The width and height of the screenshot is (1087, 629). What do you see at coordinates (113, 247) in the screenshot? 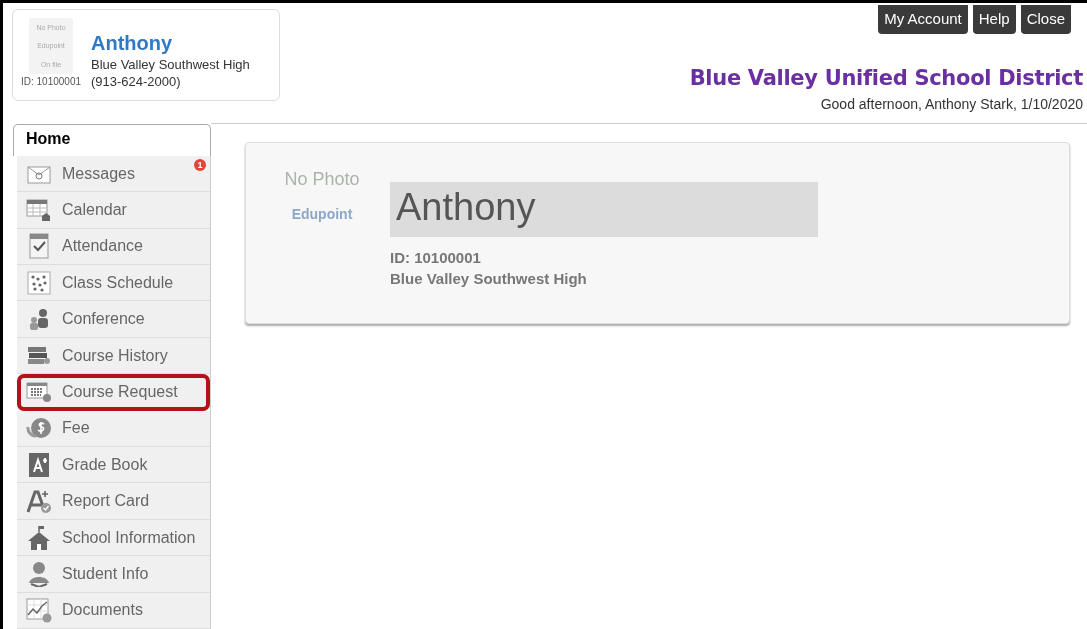
I see `sidebar-item: Attendance` at bounding box center [113, 247].